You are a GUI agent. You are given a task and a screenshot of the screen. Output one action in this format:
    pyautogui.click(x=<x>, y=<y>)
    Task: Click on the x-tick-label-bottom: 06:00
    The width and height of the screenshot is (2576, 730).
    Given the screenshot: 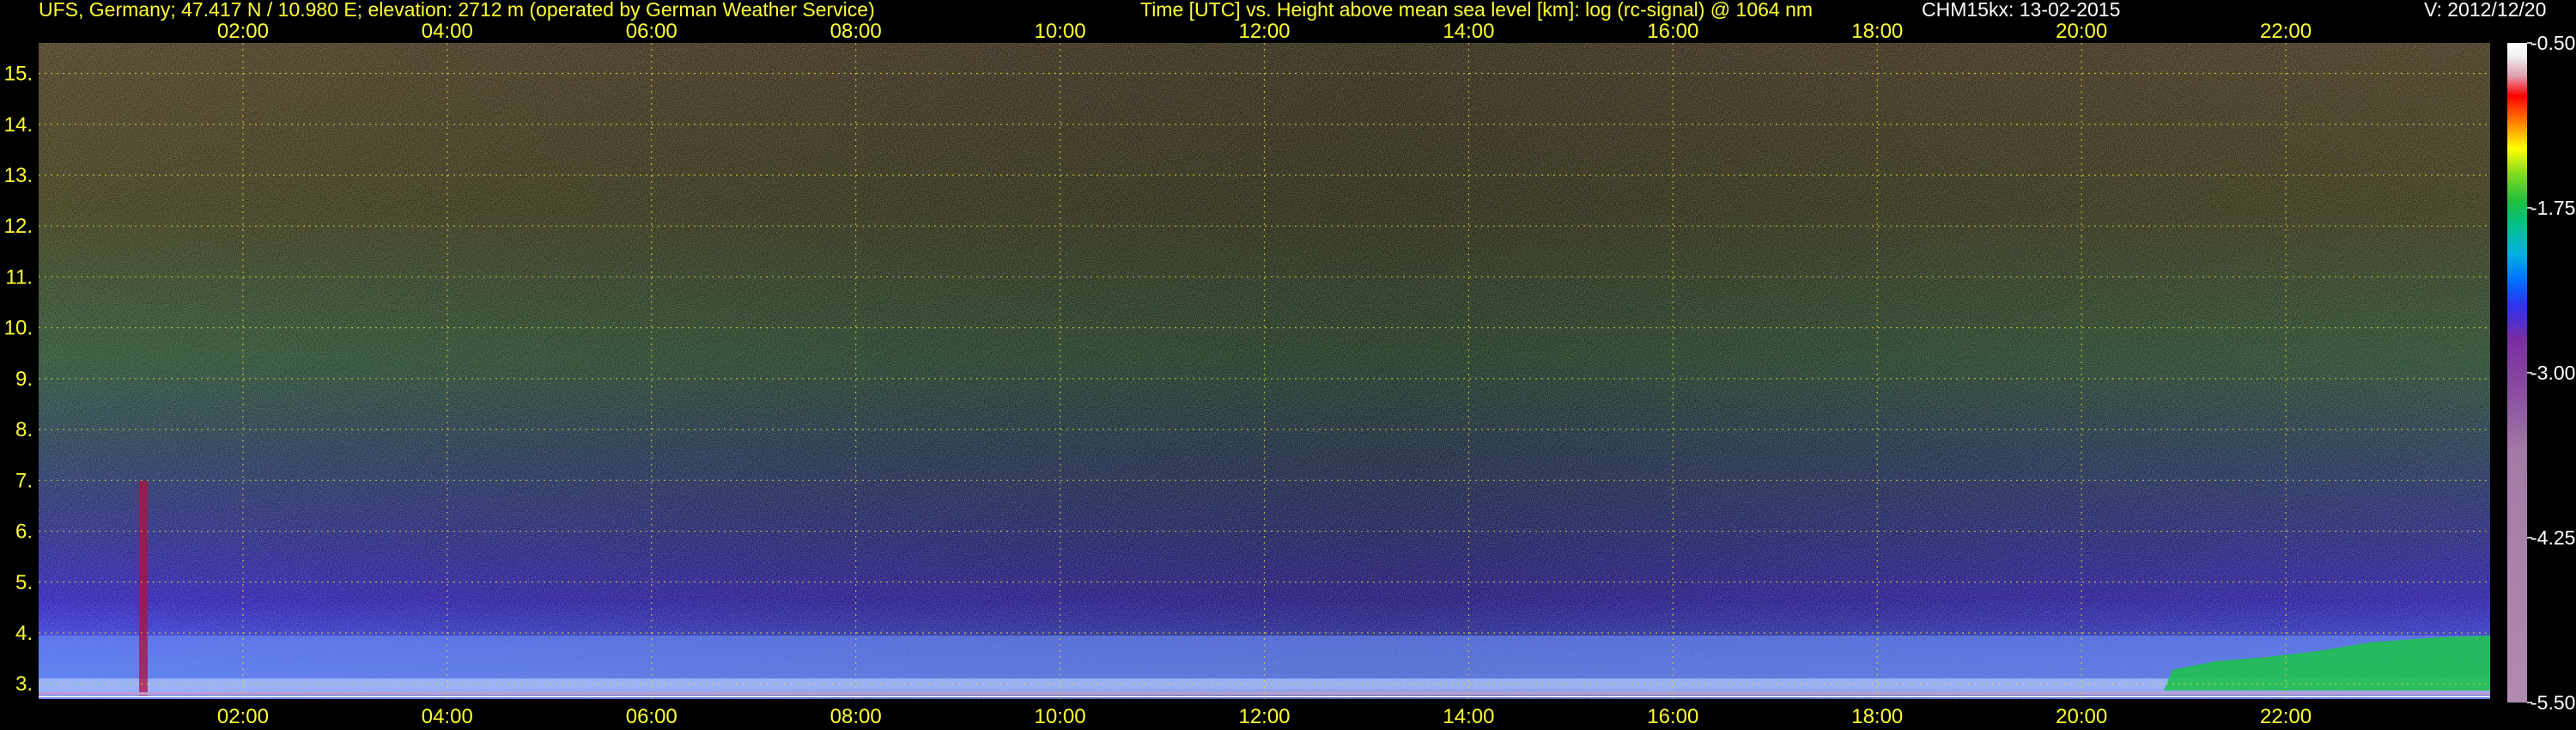 What is the action you would take?
    pyautogui.click(x=651, y=716)
    